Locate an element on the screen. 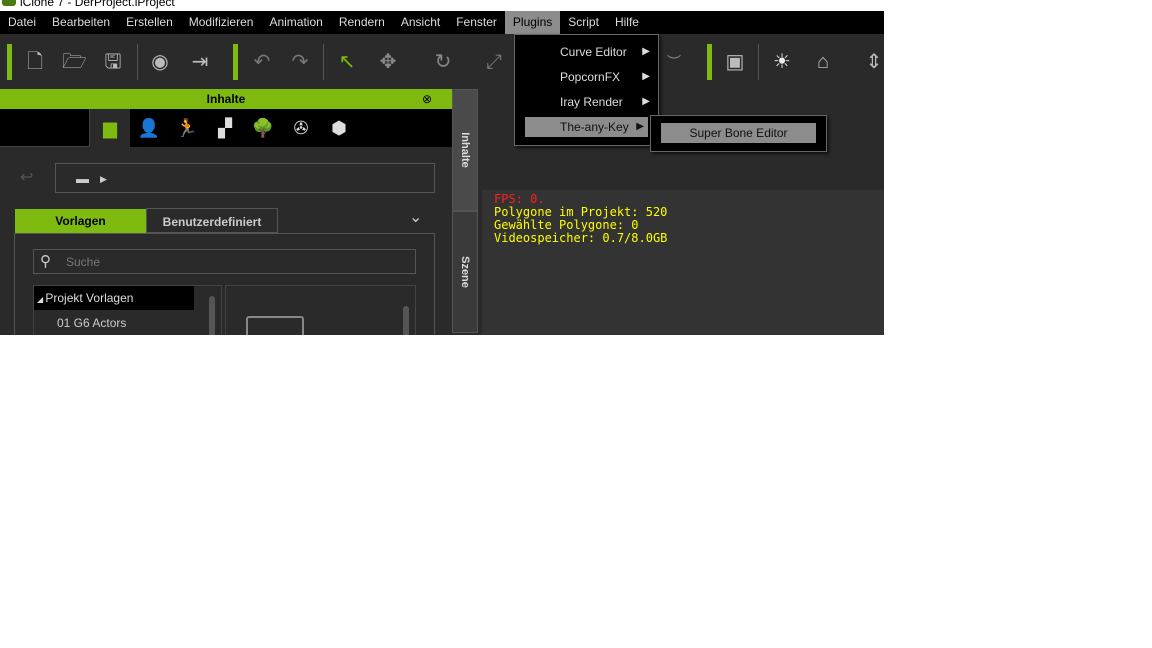 The image size is (1152, 648). menu-erstellen: Erstellen is located at coordinates (149, 22).